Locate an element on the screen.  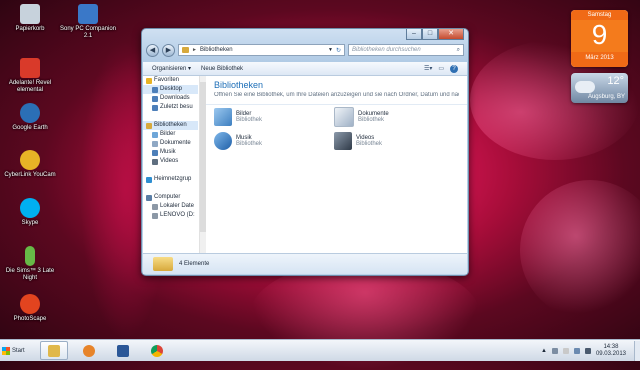
star-icon is located at coordinates (149, 80).